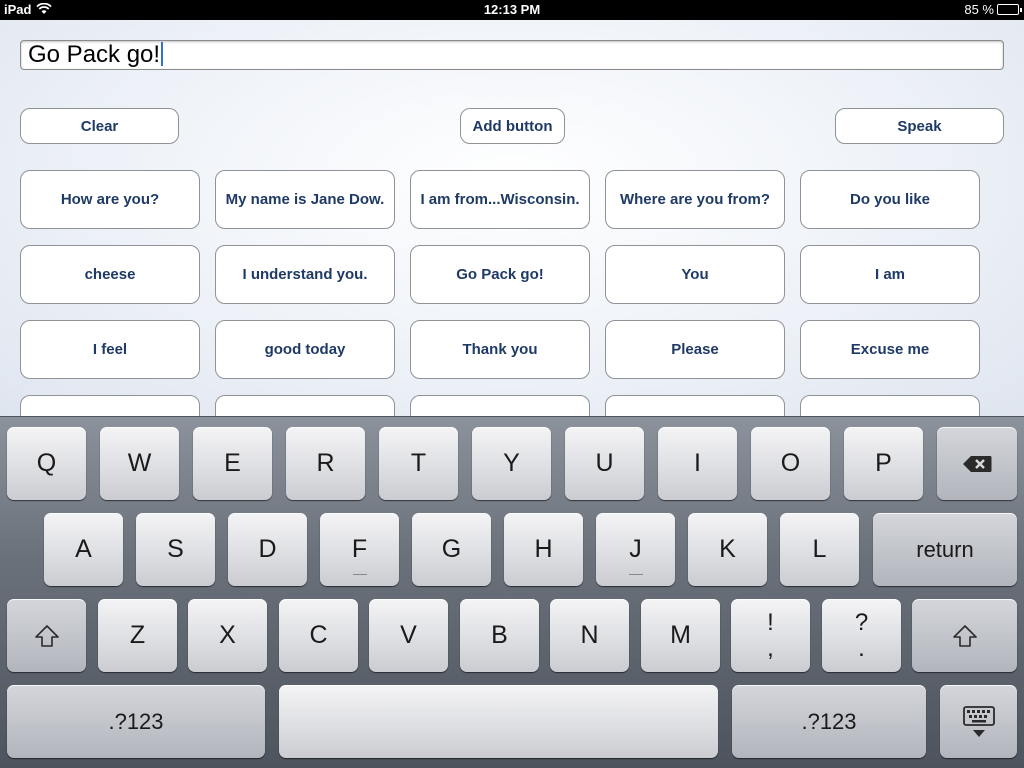  I want to click on phrase-button: My name is Jane Dow., so click(305, 199).